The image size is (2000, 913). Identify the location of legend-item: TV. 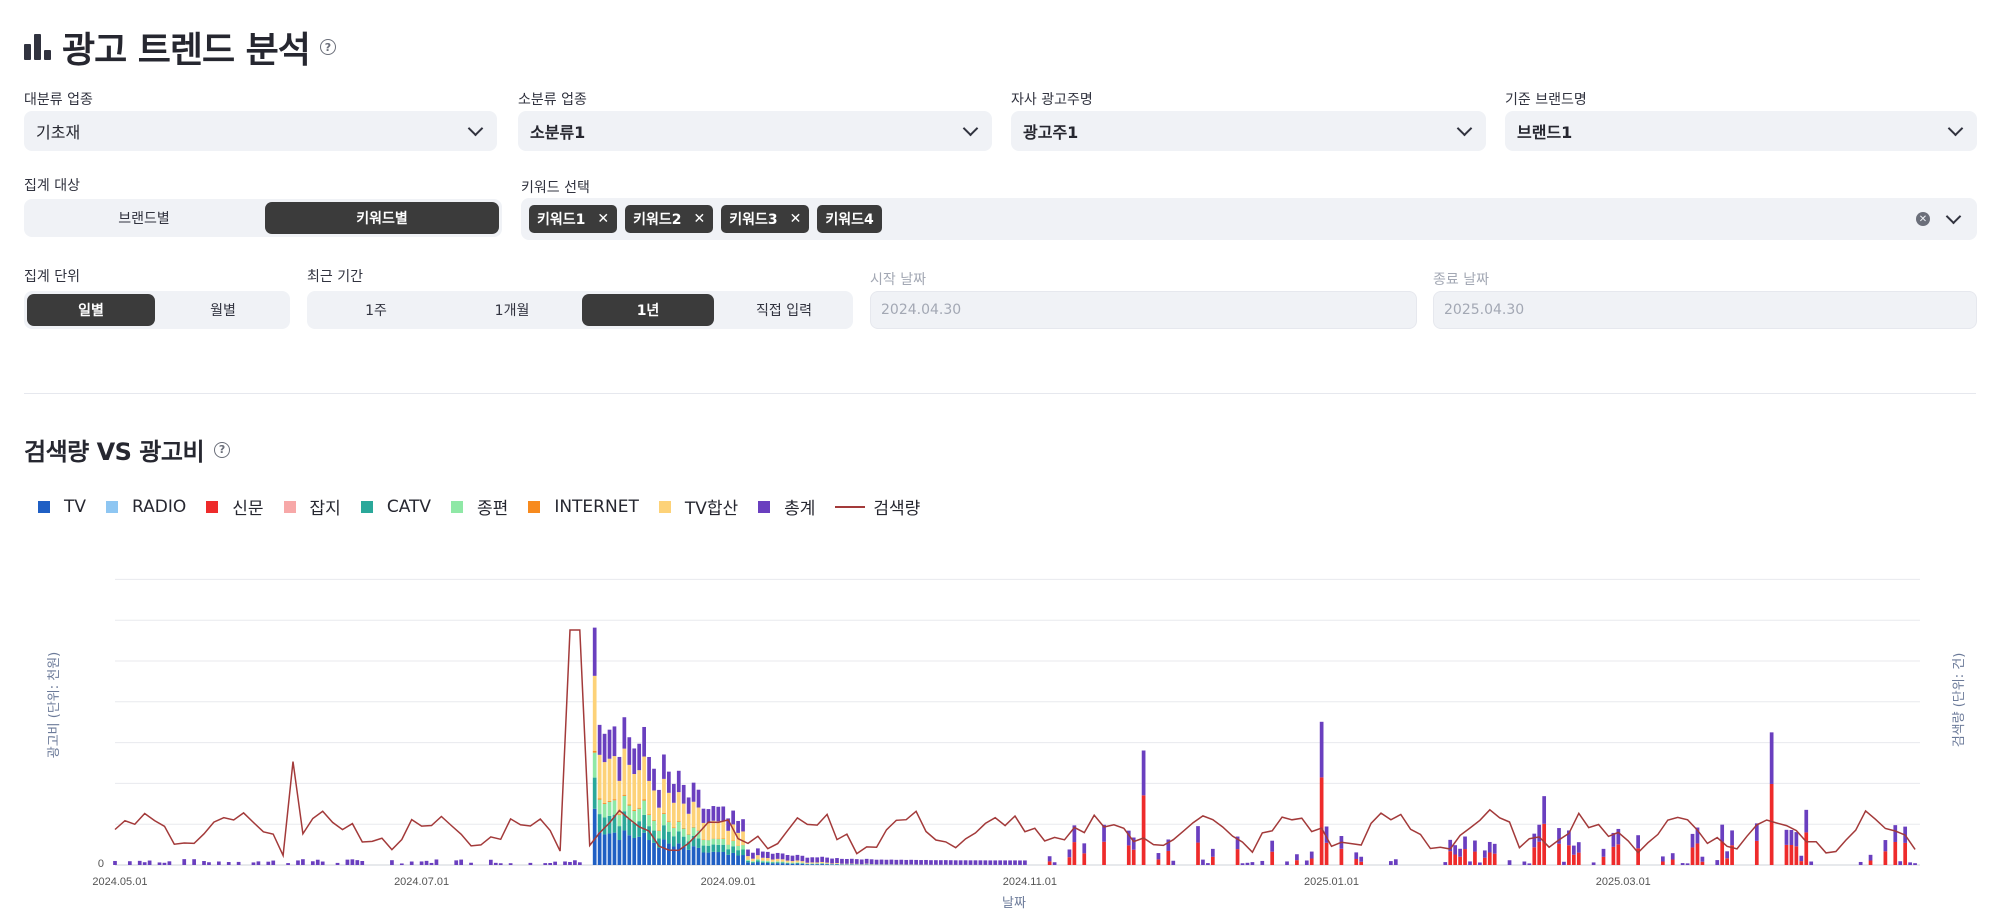
(62, 507).